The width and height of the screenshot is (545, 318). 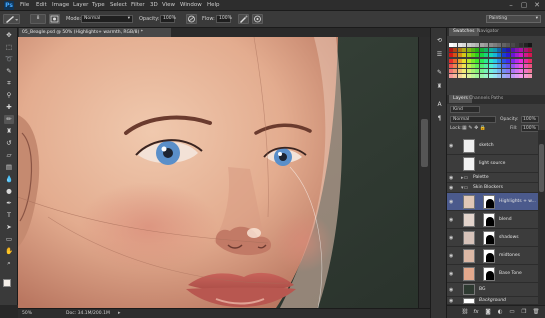 I want to click on path-select-icon: ➤, so click(x=9, y=227).